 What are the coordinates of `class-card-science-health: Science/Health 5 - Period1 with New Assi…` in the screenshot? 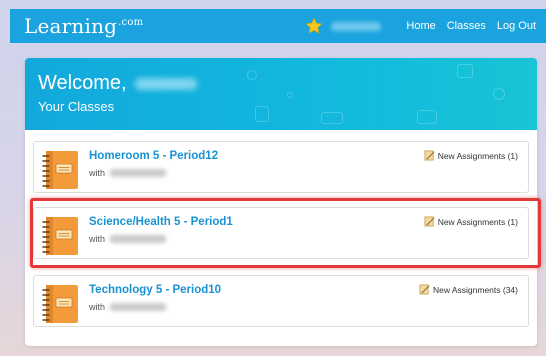 It's located at (281, 233).